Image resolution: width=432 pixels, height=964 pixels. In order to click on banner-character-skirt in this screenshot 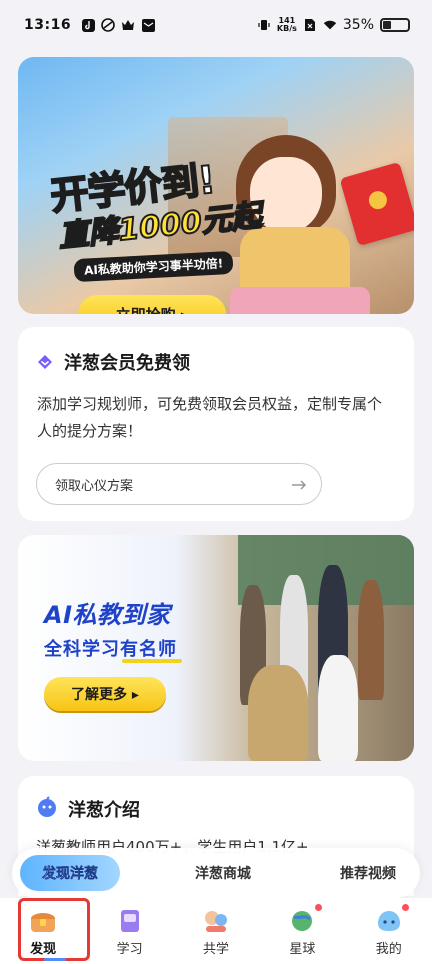, I will do `click(300, 300)`.